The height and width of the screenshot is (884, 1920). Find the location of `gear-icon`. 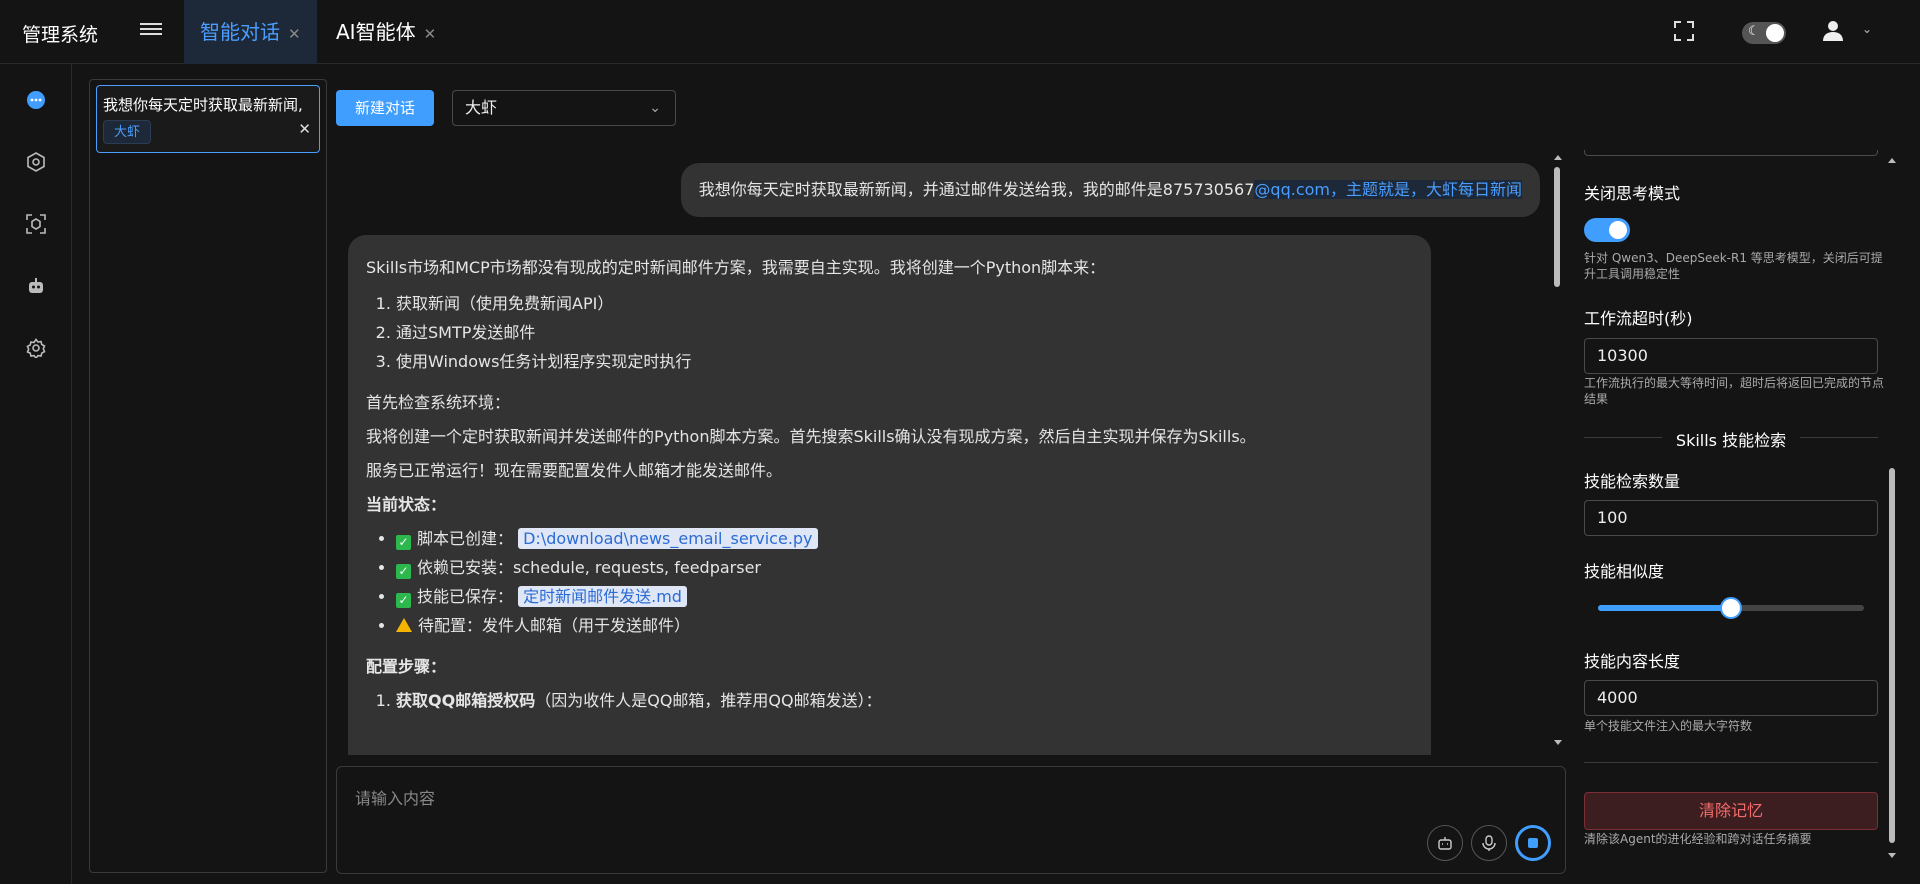

gear-icon is located at coordinates (36, 348).